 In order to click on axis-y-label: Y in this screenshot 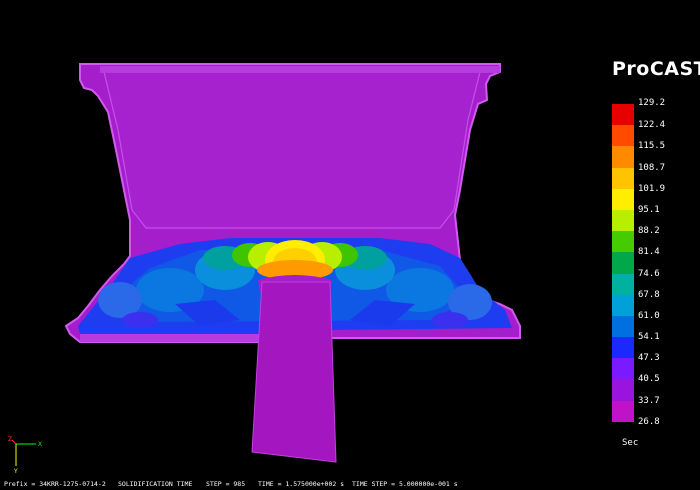, I will do `click(15, 471)`.